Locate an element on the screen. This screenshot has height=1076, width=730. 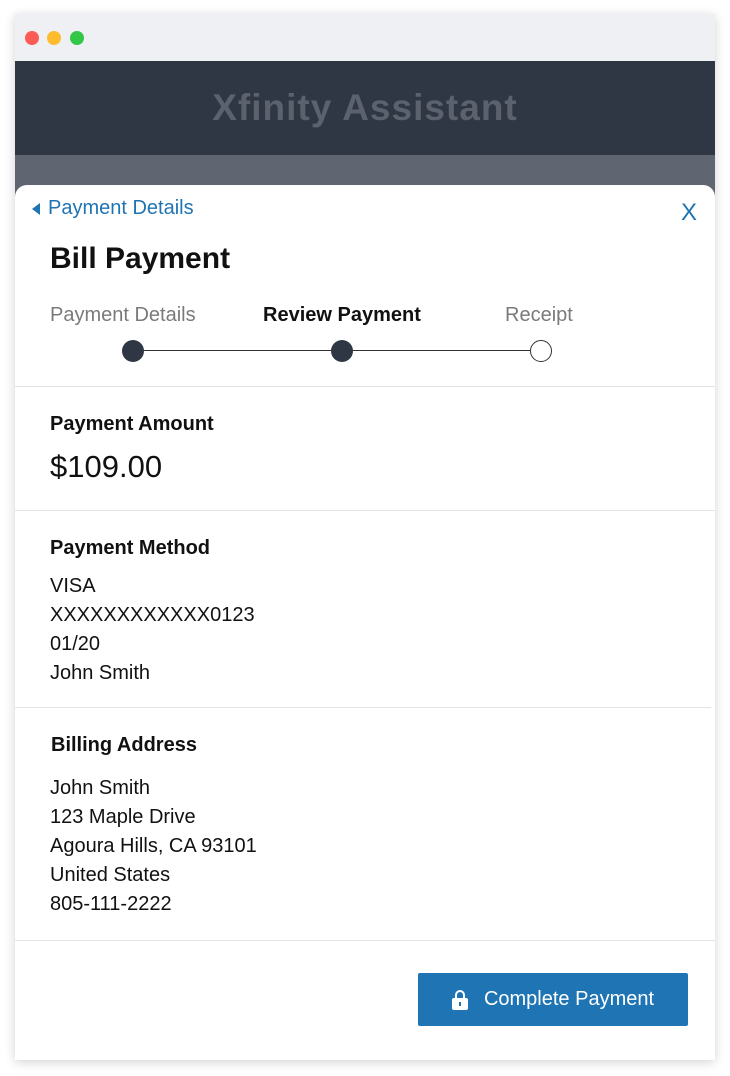
cardholder-name: John Smith is located at coordinates (100, 673).